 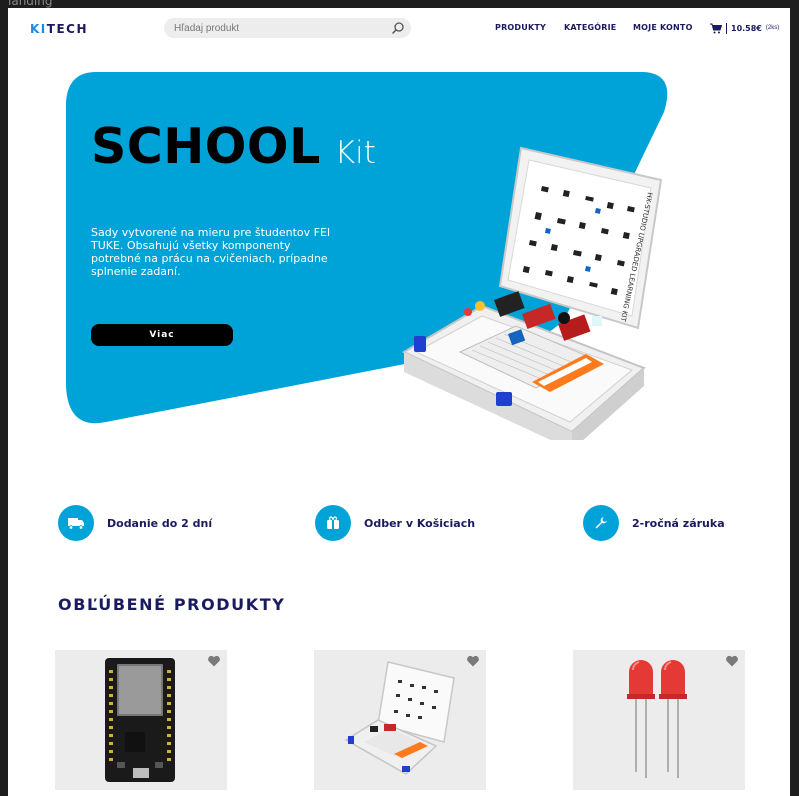 I want to click on nav-kategorie: KATEGÓRIE, so click(x=590, y=27).